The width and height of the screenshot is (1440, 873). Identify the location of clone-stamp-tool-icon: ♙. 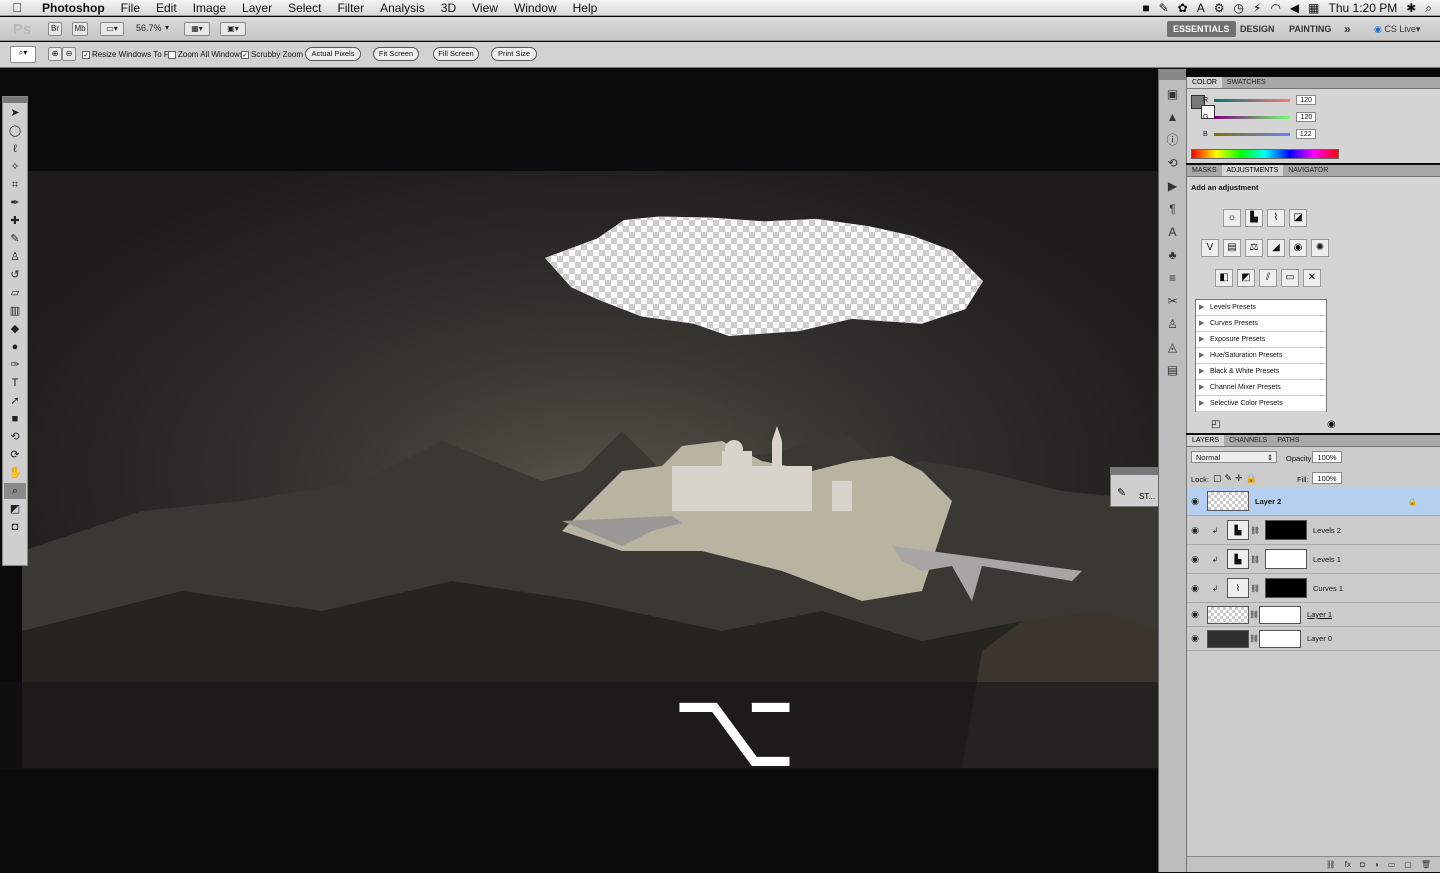
(15, 257).